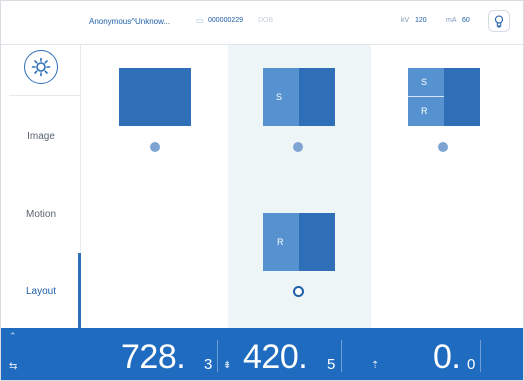  I want to click on layout-option-quad-sr: S R, so click(444, 97).